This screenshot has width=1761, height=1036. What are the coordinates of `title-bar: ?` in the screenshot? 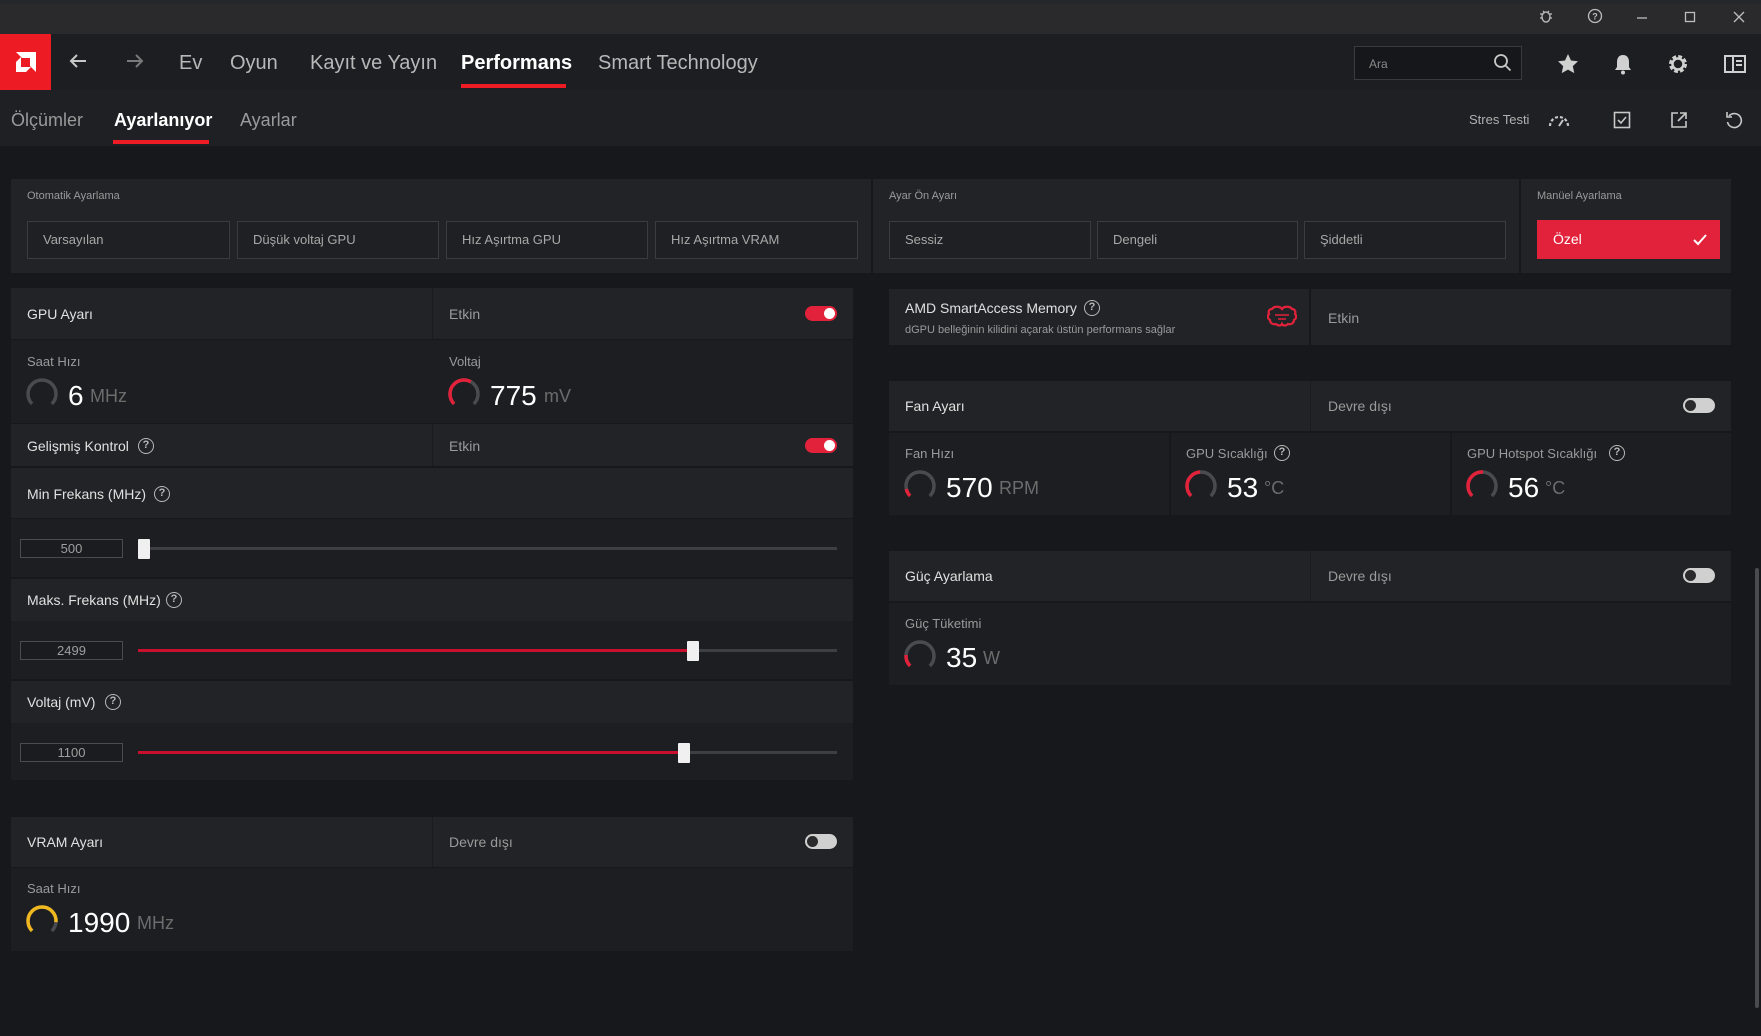 It's located at (880, 19).